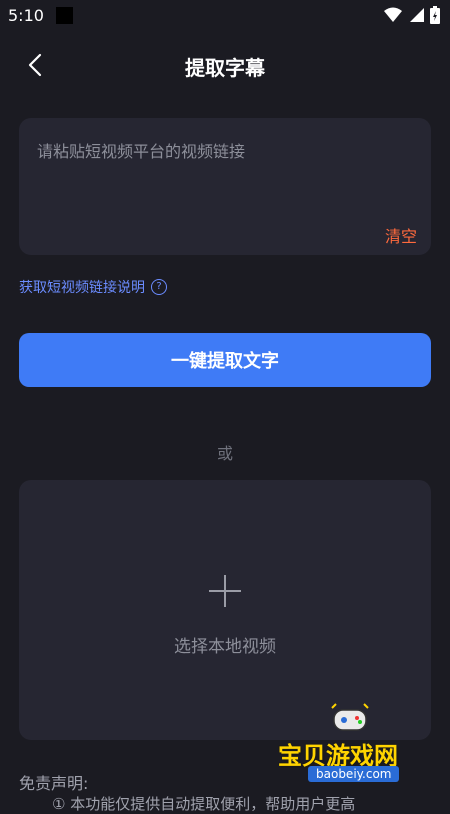  What do you see at coordinates (82, 288) in the screenshot?
I see `help-link-label: 获取短视频链接说明` at bounding box center [82, 288].